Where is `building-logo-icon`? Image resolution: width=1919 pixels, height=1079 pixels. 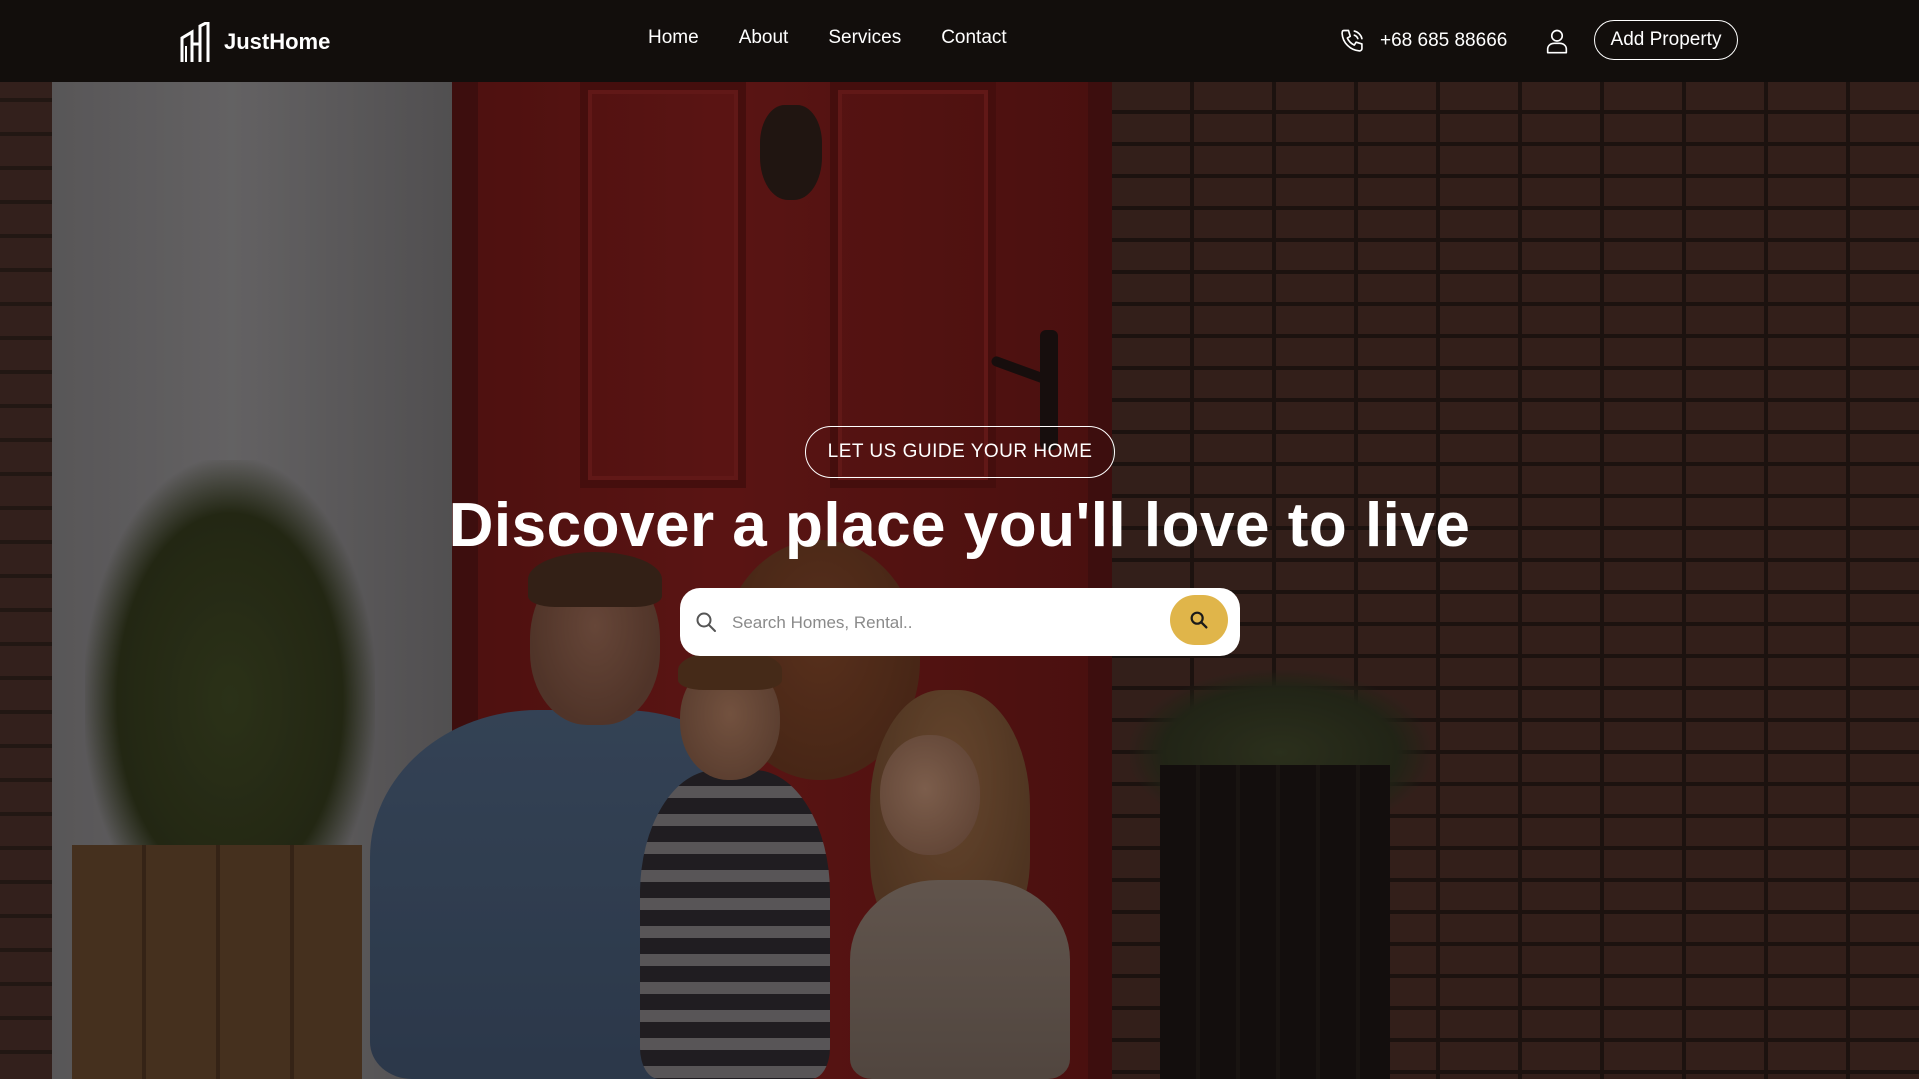
building-logo-icon is located at coordinates (195, 42).